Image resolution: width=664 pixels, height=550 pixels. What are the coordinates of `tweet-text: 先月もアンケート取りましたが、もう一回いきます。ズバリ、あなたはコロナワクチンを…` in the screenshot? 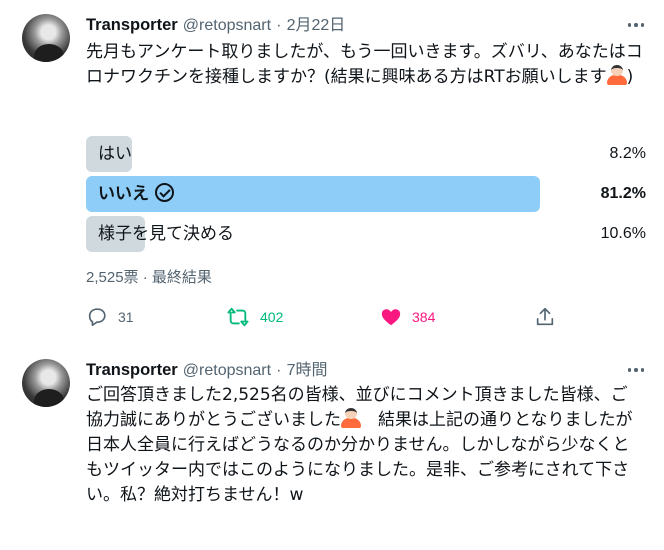 It's located at (365, 65).